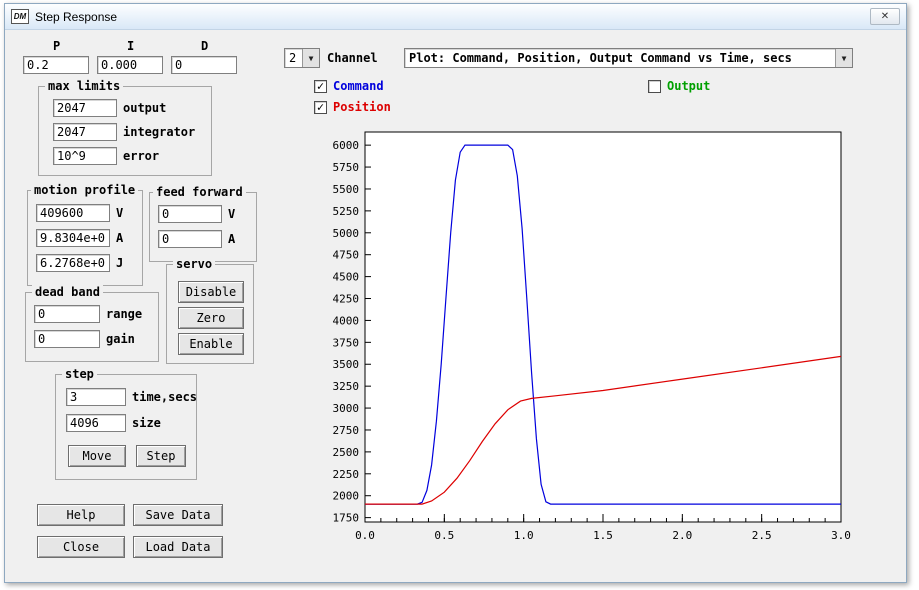 This screenshot has width=919, height=590. I want to click on motion-profile-group: motion profile V A J, so click(85, 234).